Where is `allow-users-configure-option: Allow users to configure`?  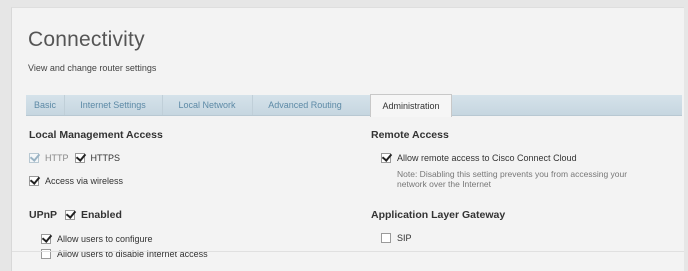
allow-users-configure-option: Allow users to configure is located at coordinates (97, 239).